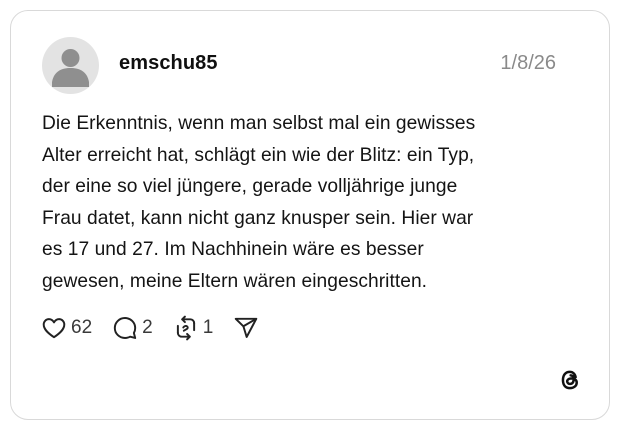 The height and width of the screenshot is (430, 620). I want to click on share-button, so click(246, 328).